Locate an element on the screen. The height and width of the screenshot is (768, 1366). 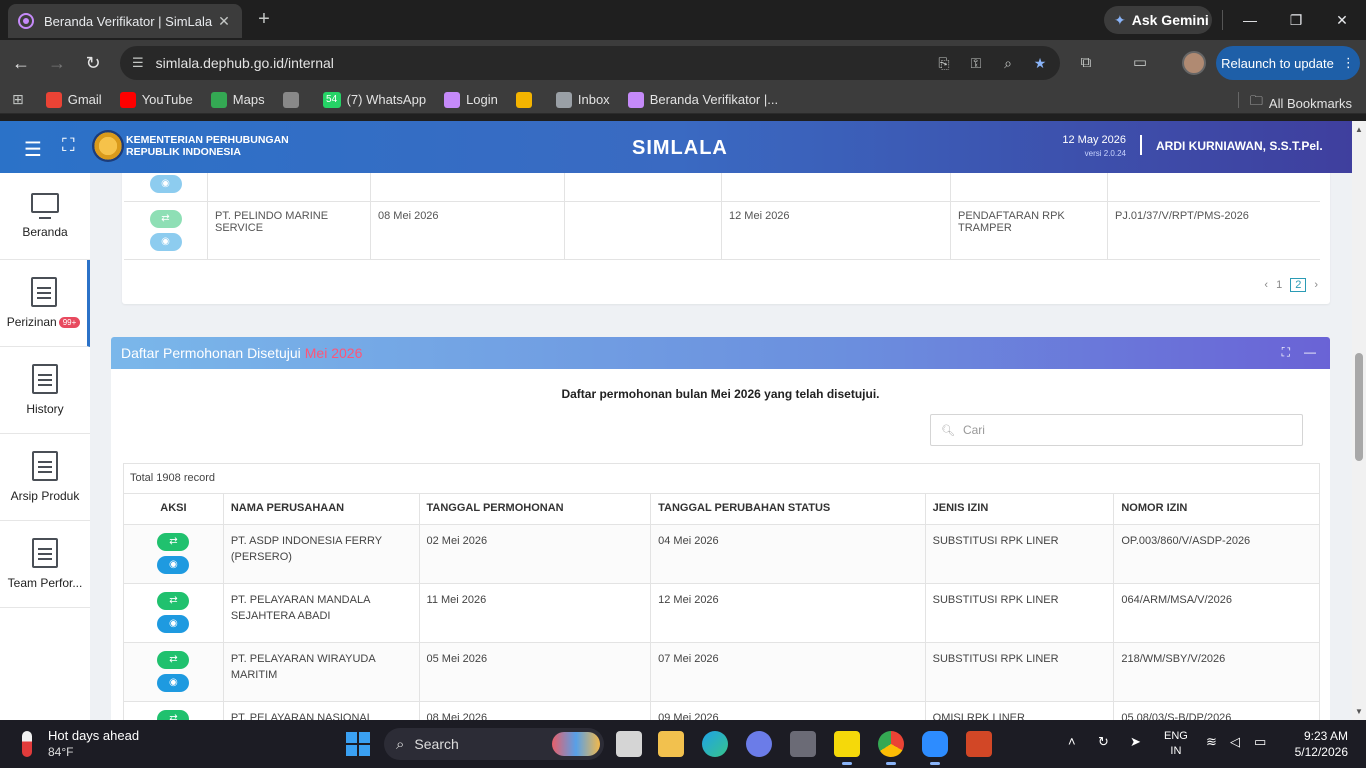
camera-app-icon is located at coordinates (803, 744).